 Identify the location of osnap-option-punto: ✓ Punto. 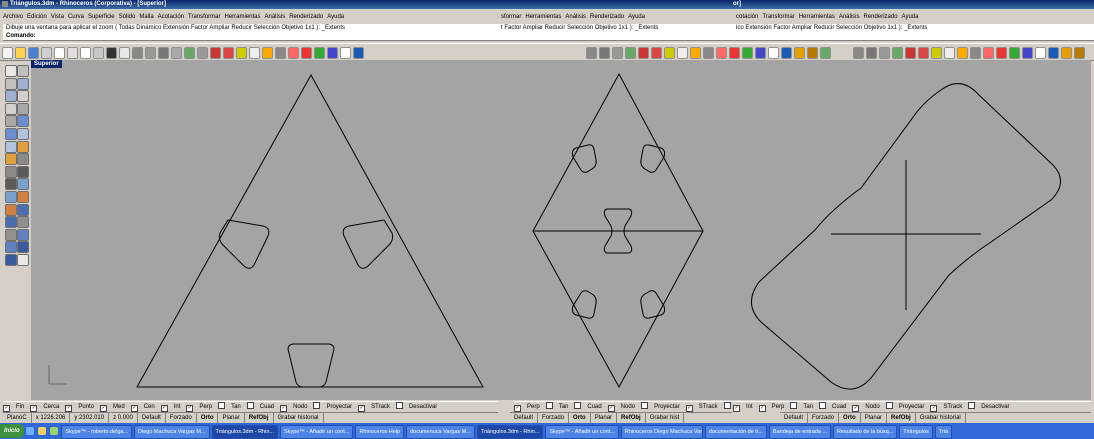
(79, 408).